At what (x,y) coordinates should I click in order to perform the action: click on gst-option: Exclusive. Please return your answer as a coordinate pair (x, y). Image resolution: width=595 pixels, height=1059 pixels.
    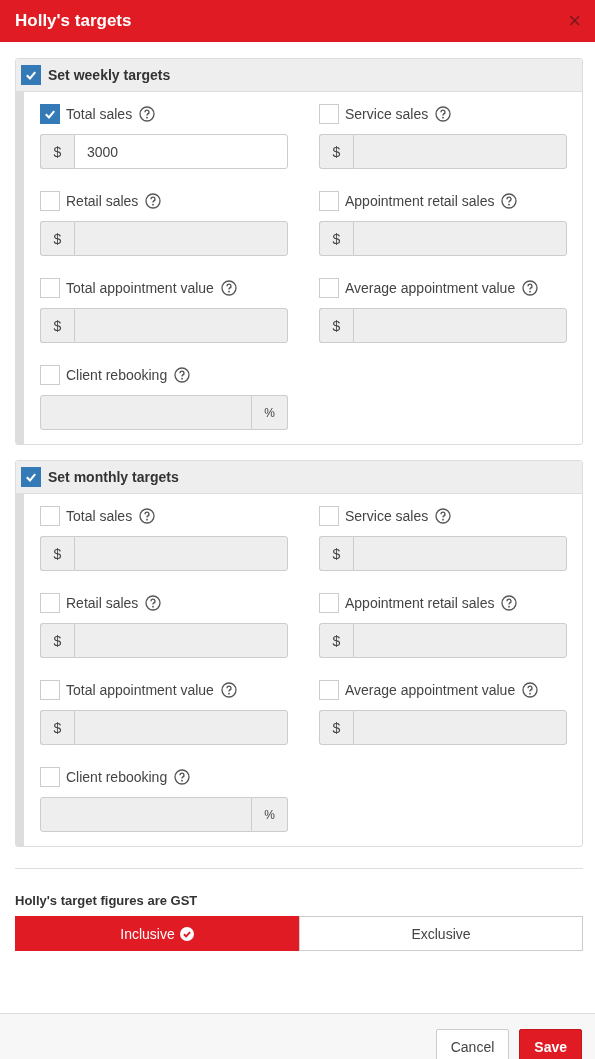
    Looking at the image, I should click on (441, 933).